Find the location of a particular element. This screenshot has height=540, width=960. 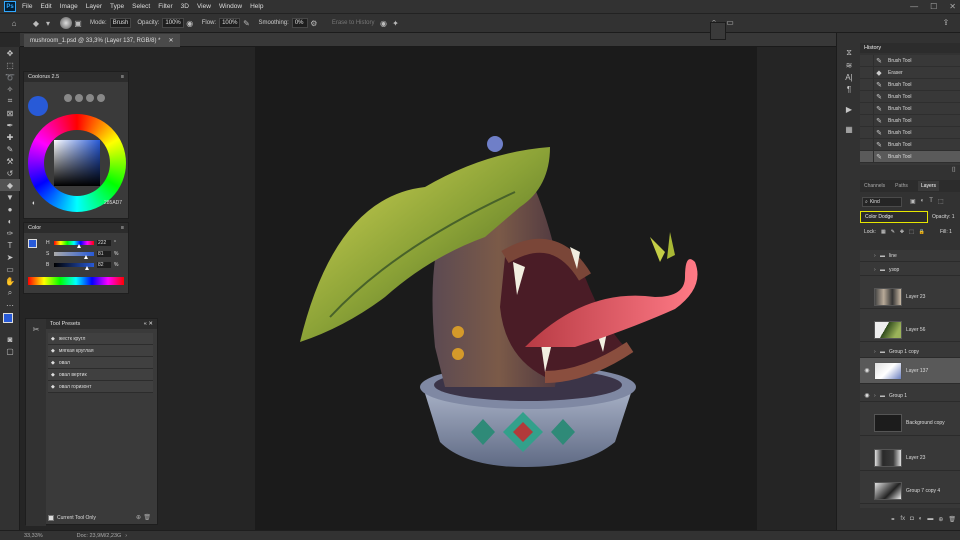

smoothing-field: 0% is located at coordinates (299, 23).